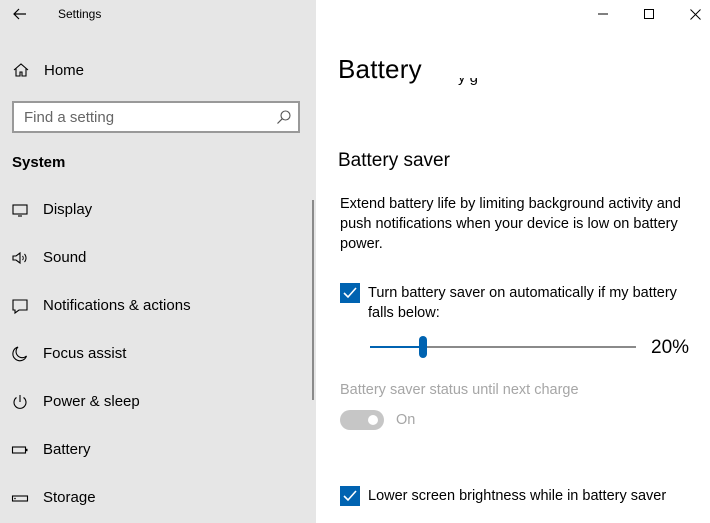 This screenshot has height=523, width=710. What do you see at coordinates (156, 402) in the screenshot?
I see `sidebar-item-power-sleep: Power & sleep` at bounding box center [156, 402].